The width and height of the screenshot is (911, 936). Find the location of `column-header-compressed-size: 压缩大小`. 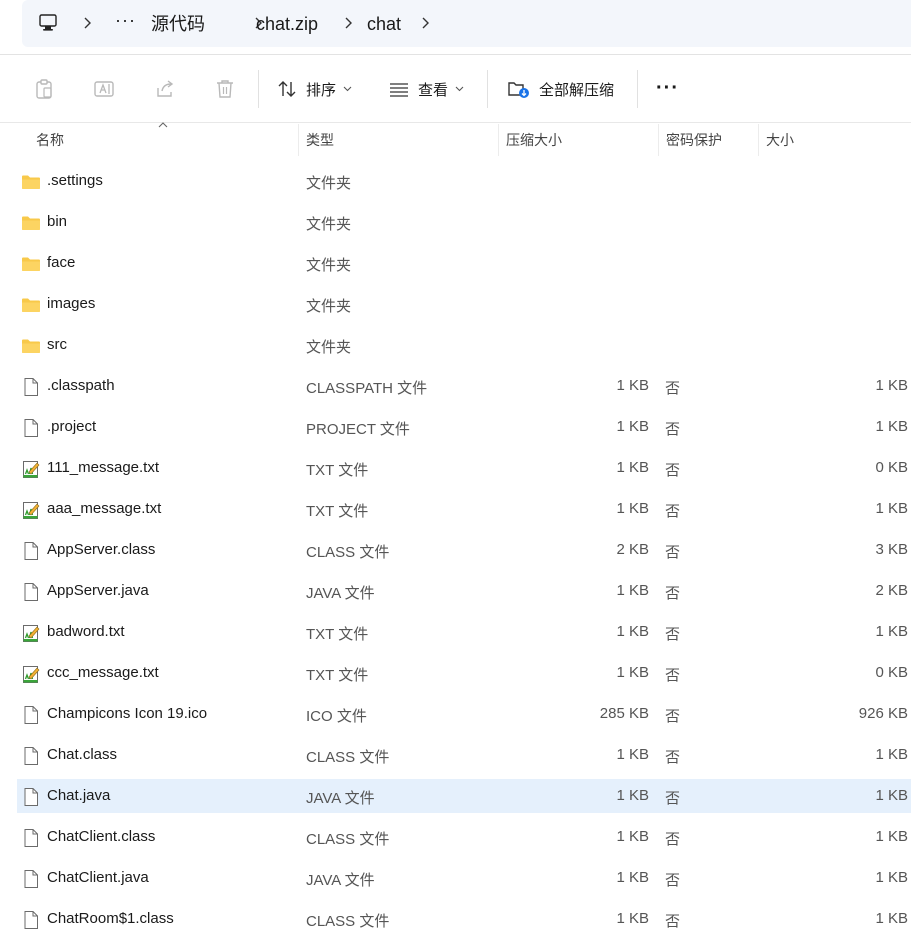

column-header-compressed-size: 压缩大小 is located at coordinates (534, 140).